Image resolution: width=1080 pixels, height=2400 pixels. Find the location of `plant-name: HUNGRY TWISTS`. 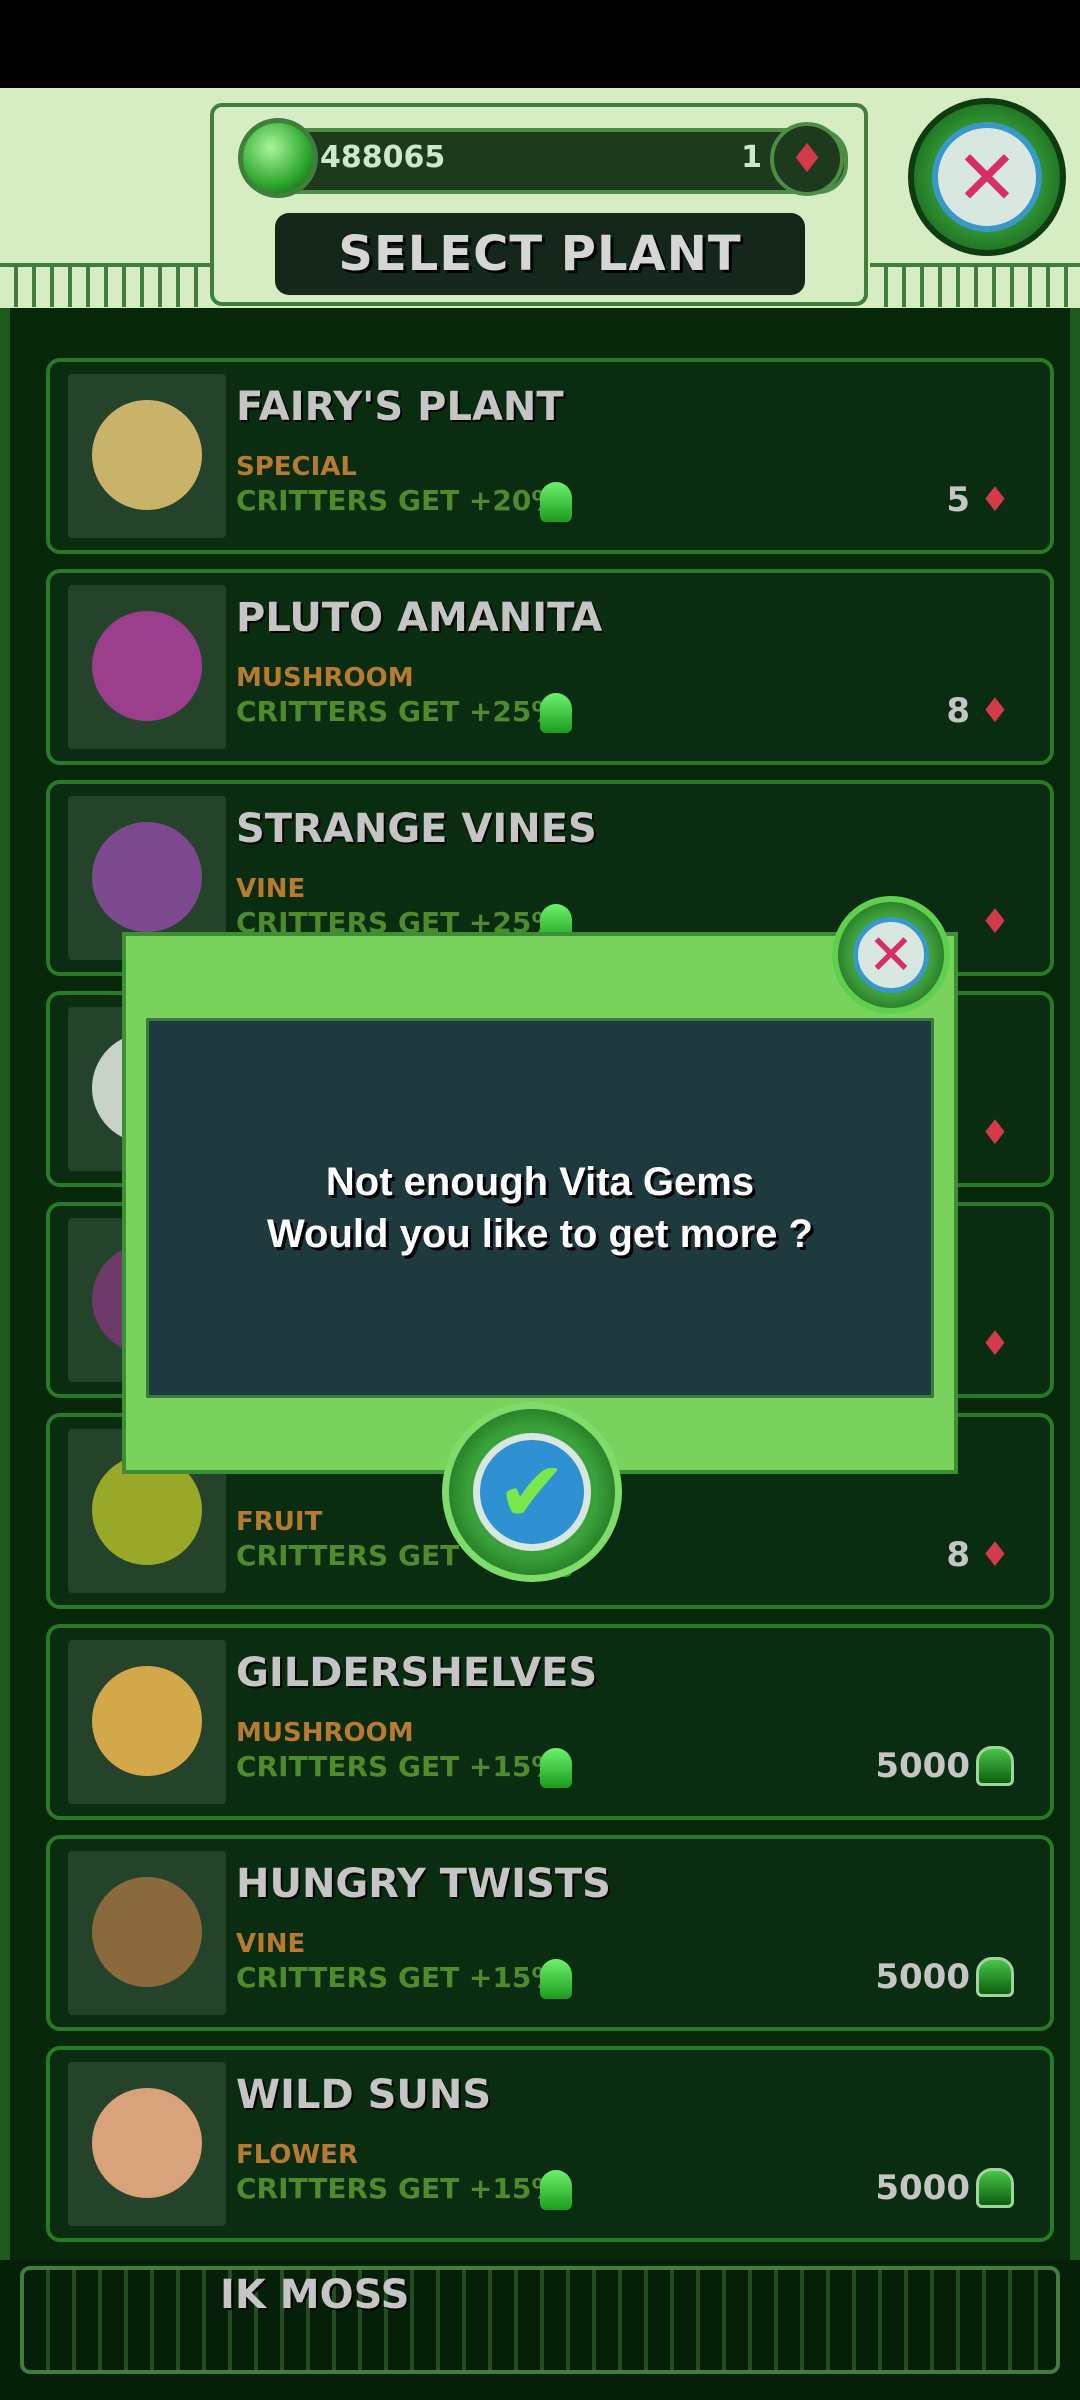

plant-name: HUNGRY TWISTS is located at coordinates (423, 1884).